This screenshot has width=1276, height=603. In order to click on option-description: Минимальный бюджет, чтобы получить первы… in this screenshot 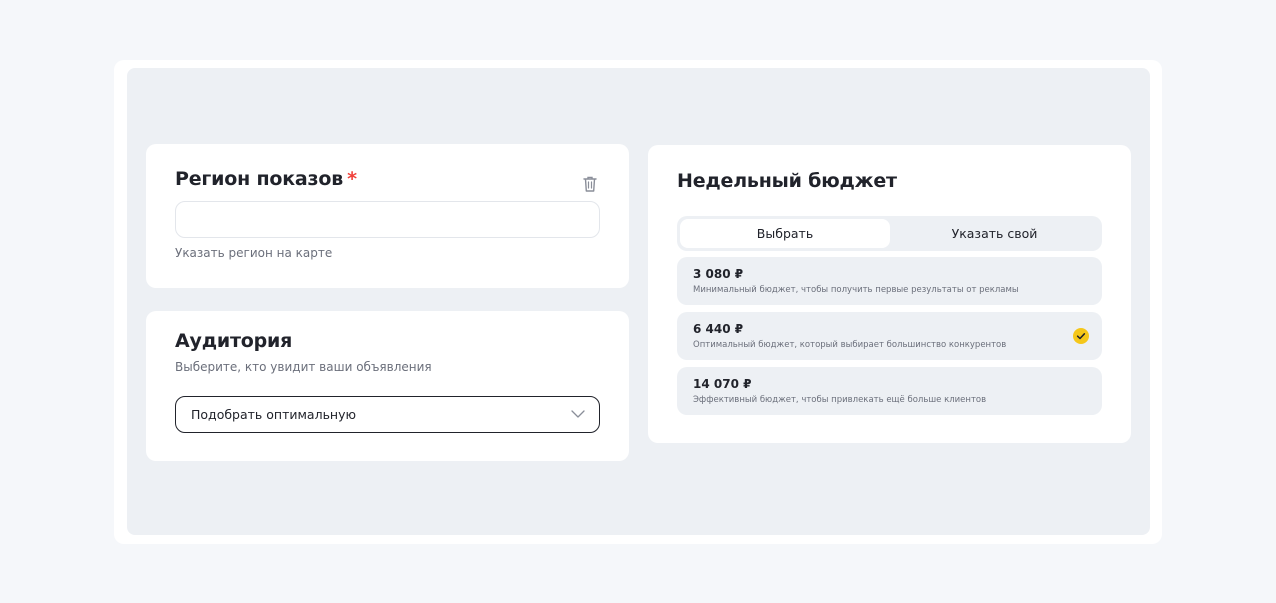, I will do `click(856, 290)`.